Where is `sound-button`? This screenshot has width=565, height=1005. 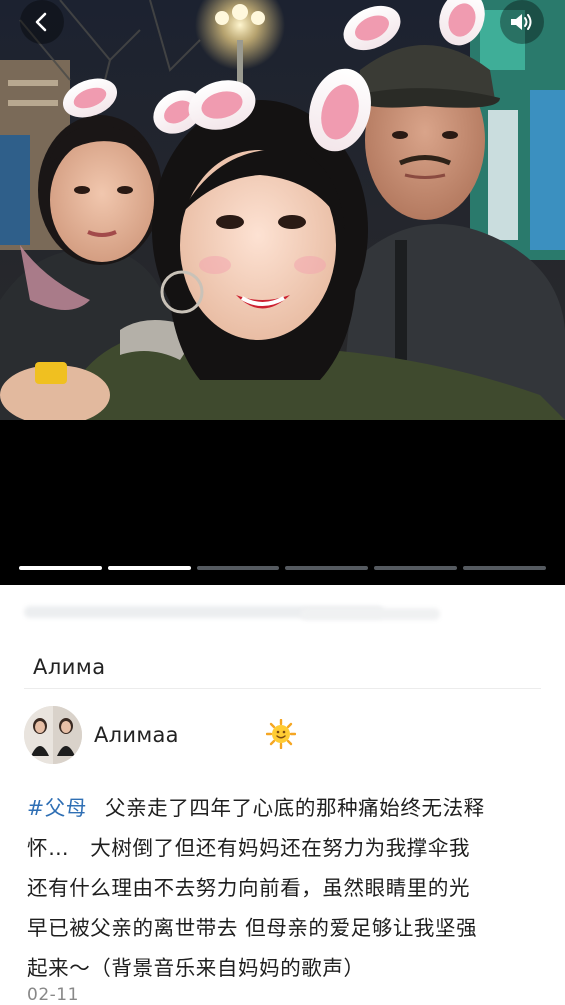
sound-button is located at coordinates (522, 22).